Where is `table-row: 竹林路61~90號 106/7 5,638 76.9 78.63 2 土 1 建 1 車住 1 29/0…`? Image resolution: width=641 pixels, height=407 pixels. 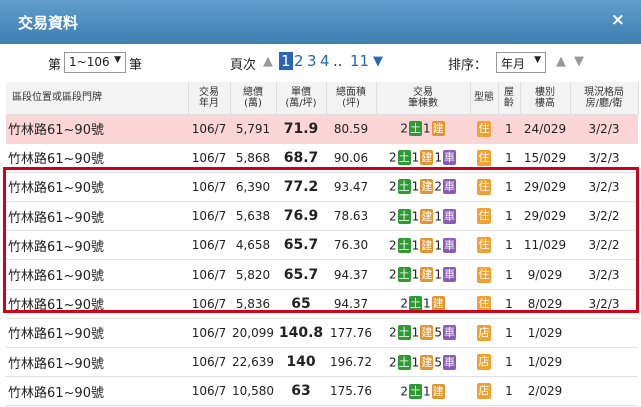 table-row: 竹林路61~90號 106/7 5,638 76.9 78.63 2 土 1 建 1 車住 1 29/0… is located at coordinates (322, 216).